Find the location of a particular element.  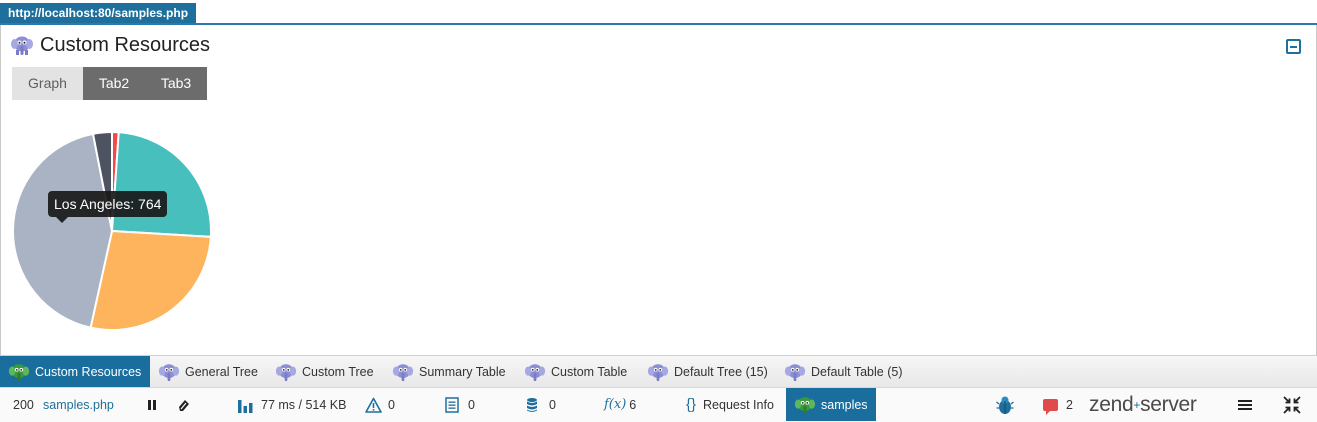

timing-stat: 77 ms / 514 KB is located at coordinates (291, 404).